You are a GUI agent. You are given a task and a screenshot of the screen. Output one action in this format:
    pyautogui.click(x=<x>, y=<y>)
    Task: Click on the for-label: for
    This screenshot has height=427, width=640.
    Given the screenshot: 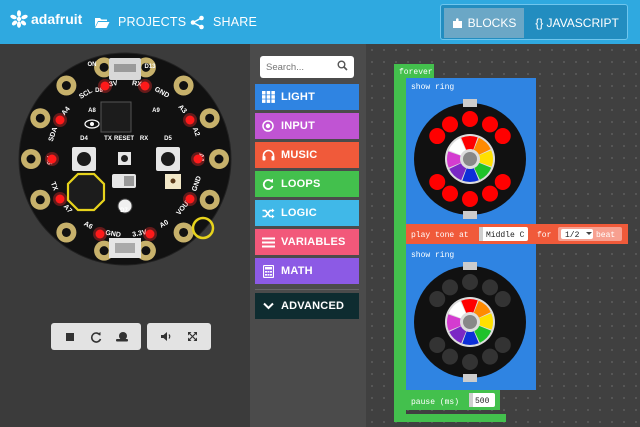 What is the action you would take?
    pyautogui.click(x=544, y=235)
    